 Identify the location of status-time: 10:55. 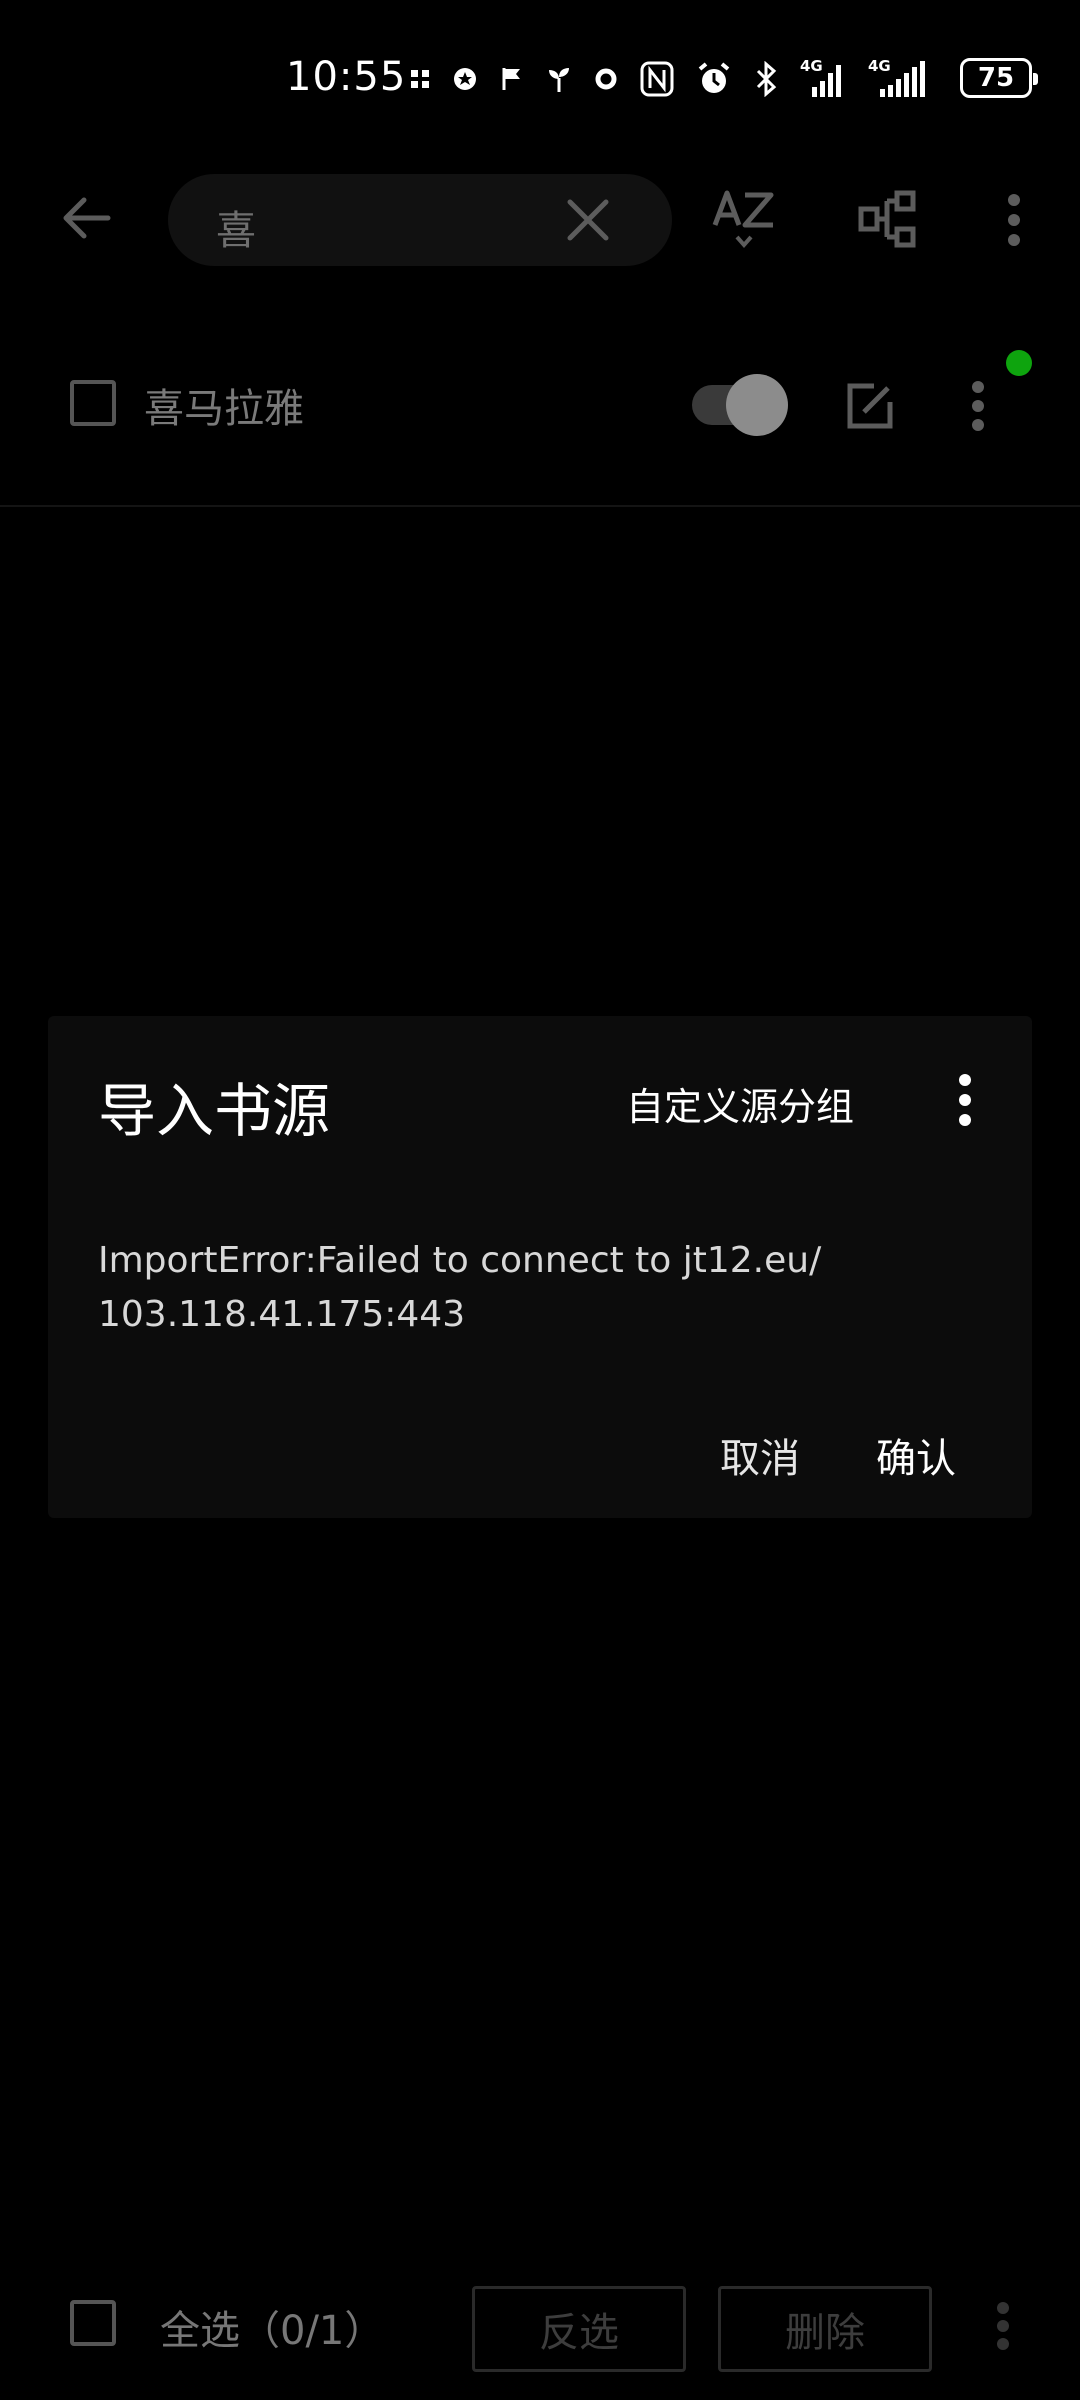
(346, 77).